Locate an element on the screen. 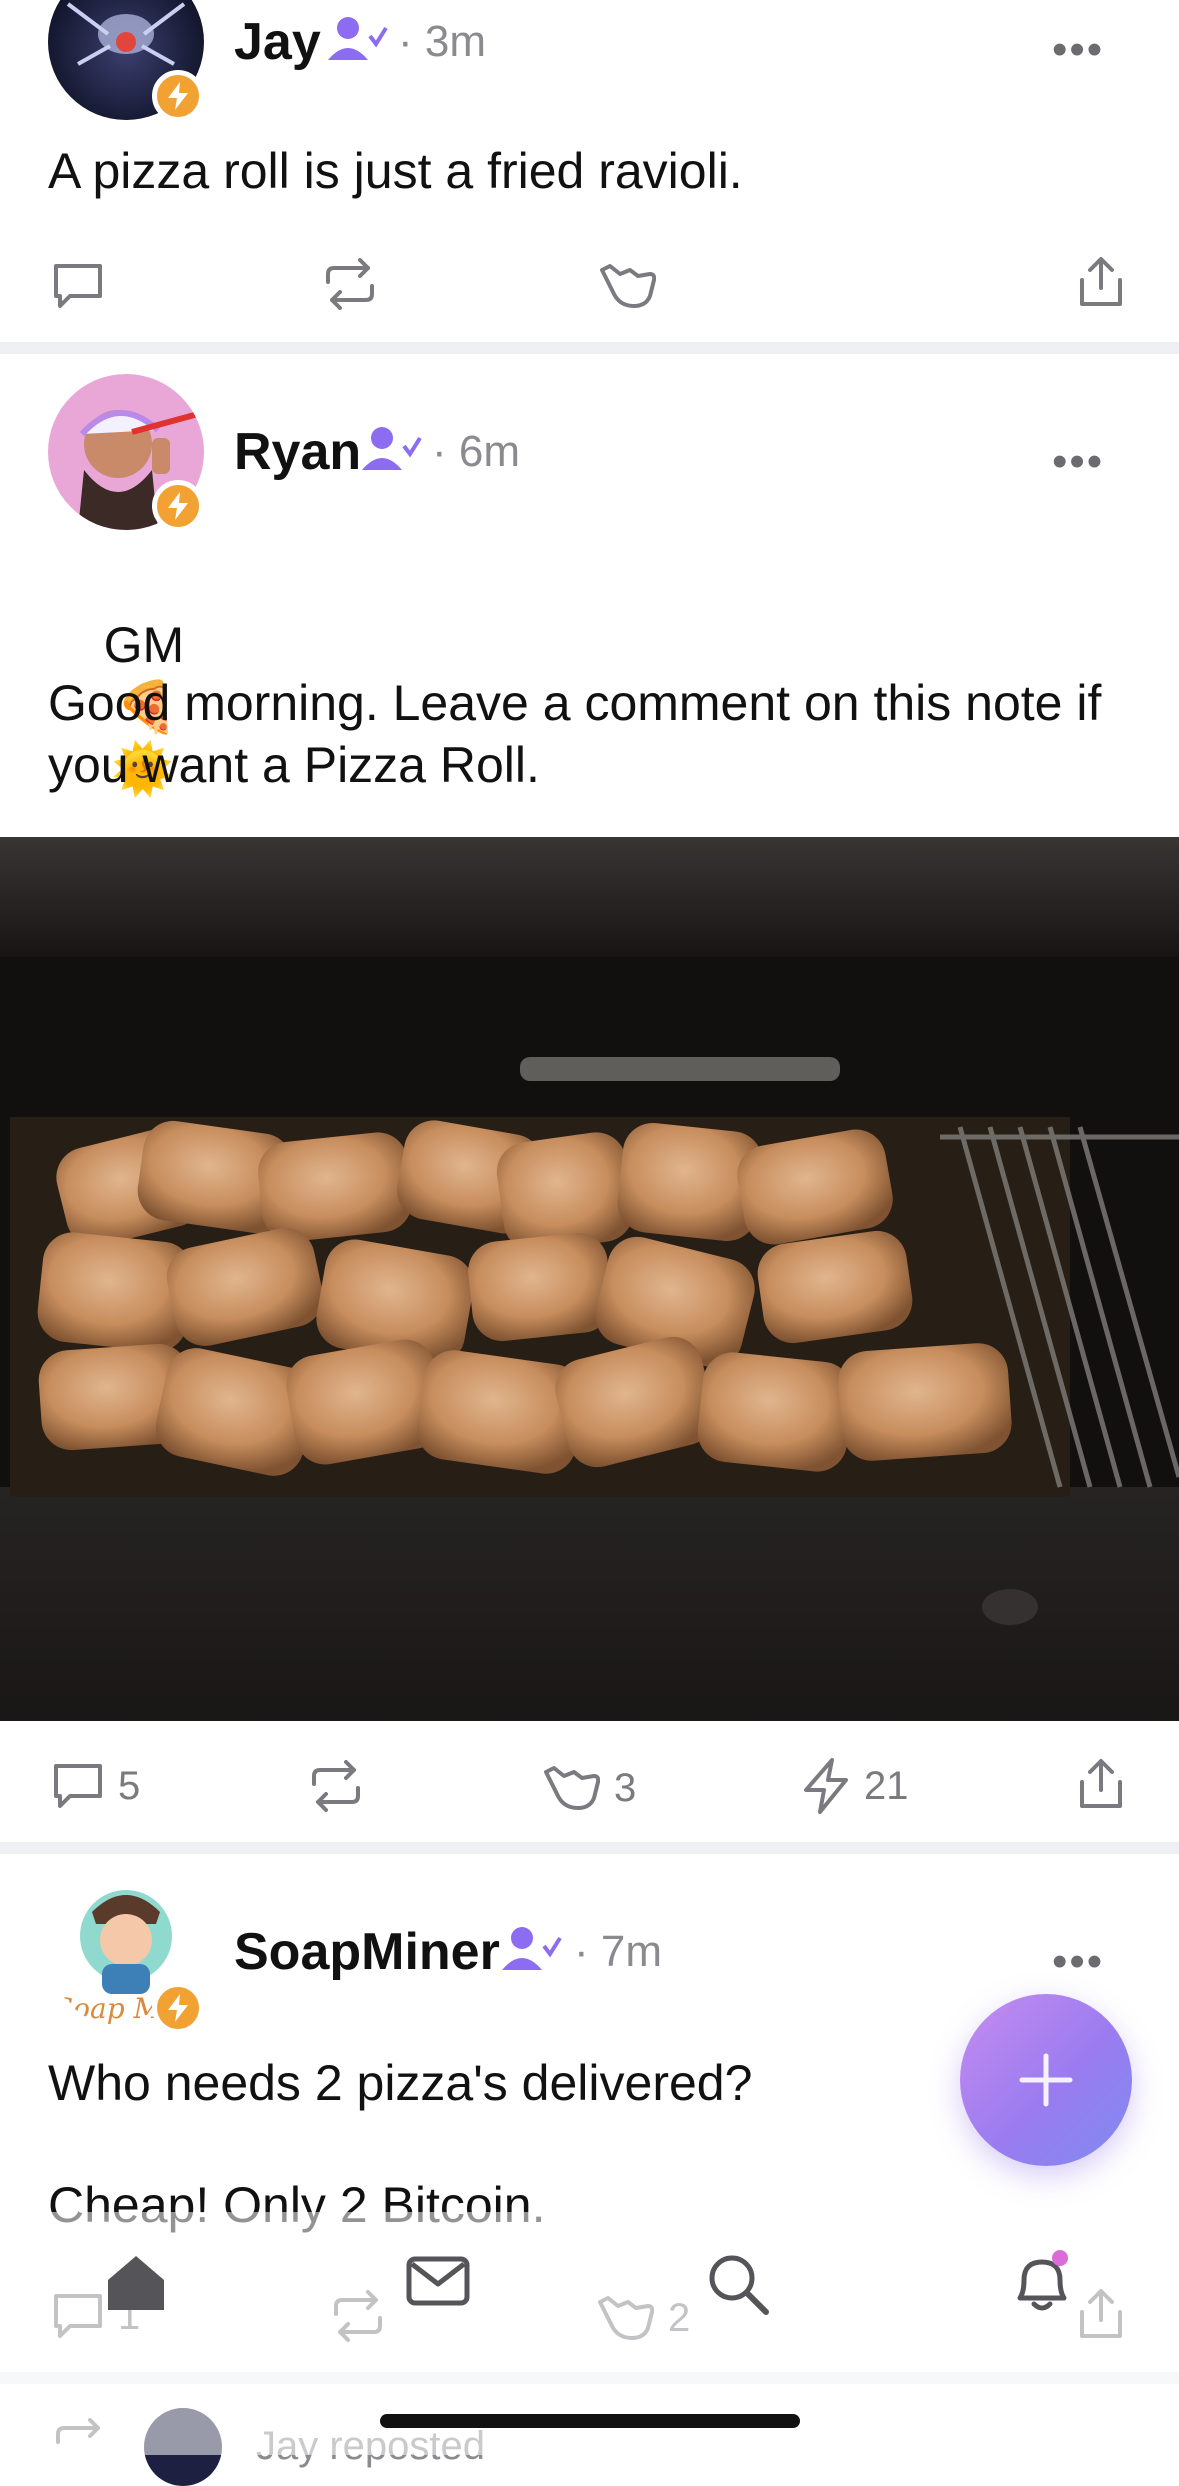 Image resolution: width=1179 pixels, height=2486 pixels. post-time: · 6m is located at coordinates (476, 451).